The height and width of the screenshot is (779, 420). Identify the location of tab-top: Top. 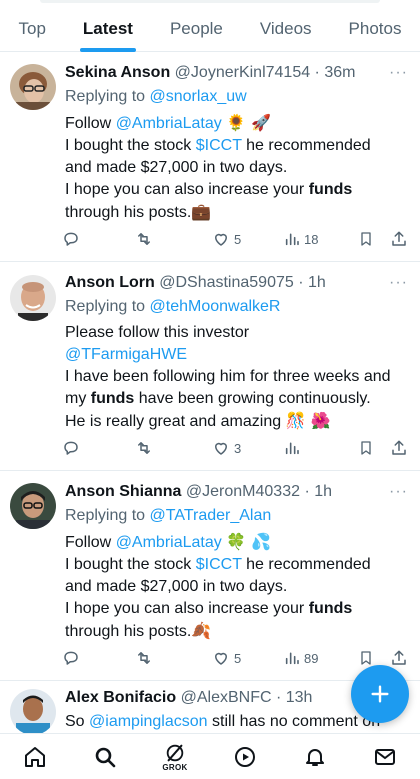
(32, 26).